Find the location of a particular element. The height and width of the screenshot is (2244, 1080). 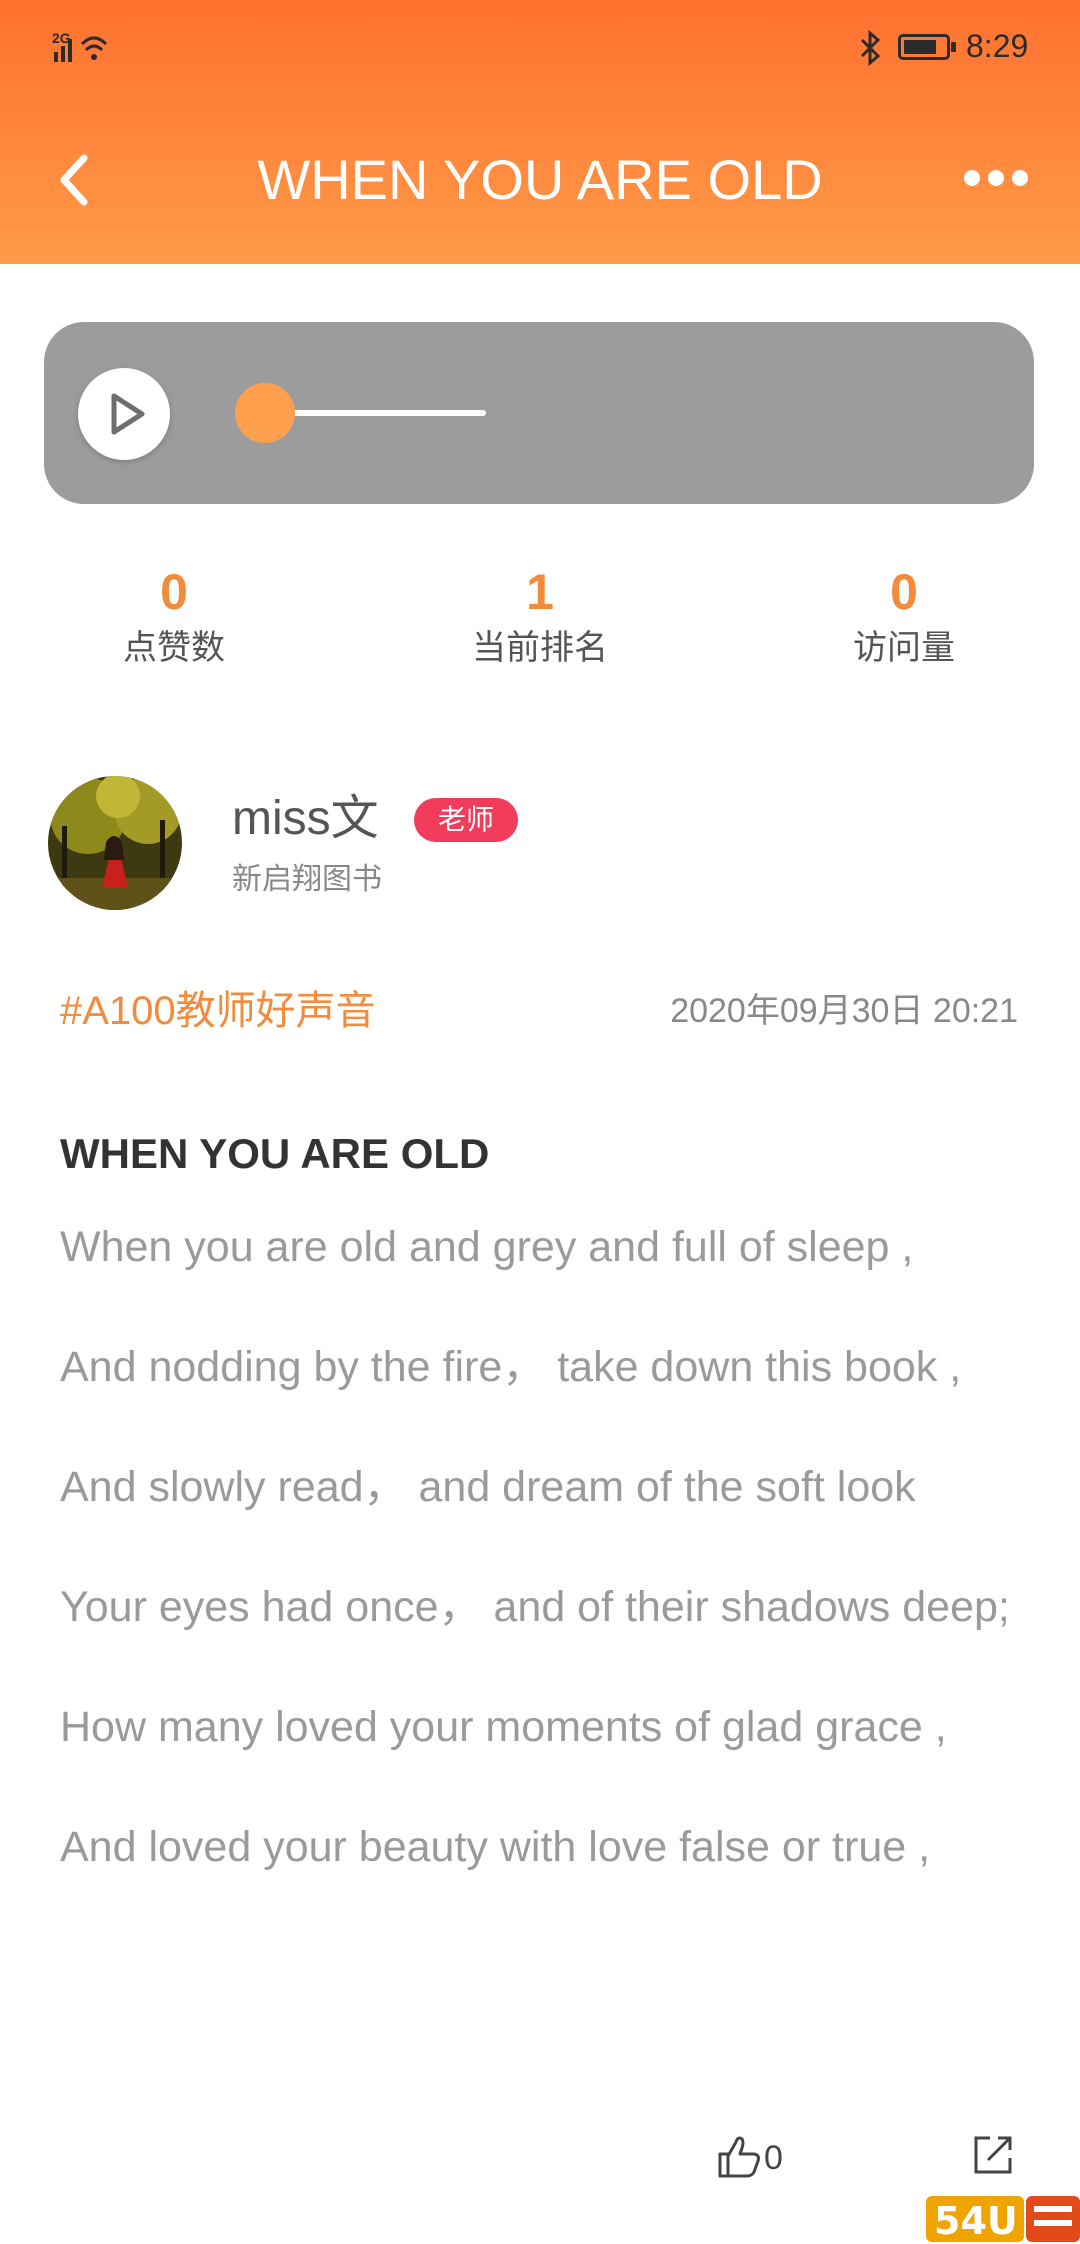

stat-label: 当前排名 is located at coordinates (540, 648).